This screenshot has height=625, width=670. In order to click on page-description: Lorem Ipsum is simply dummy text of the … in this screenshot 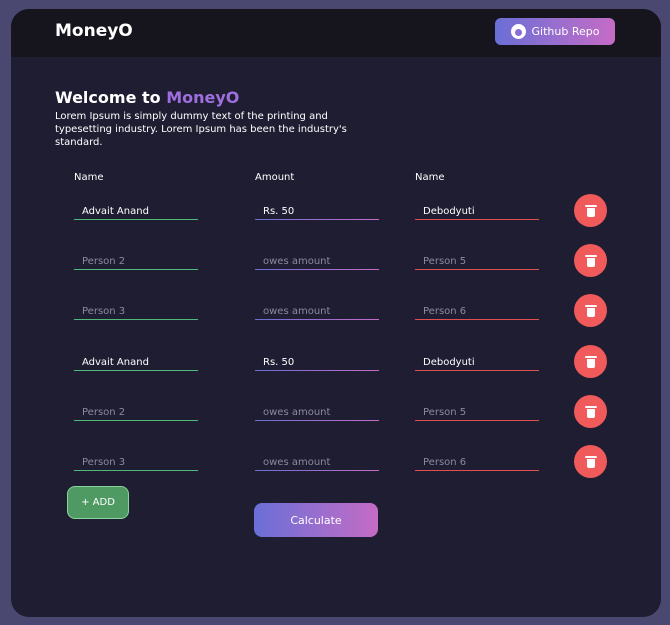, I will do `click(201, 129)`.